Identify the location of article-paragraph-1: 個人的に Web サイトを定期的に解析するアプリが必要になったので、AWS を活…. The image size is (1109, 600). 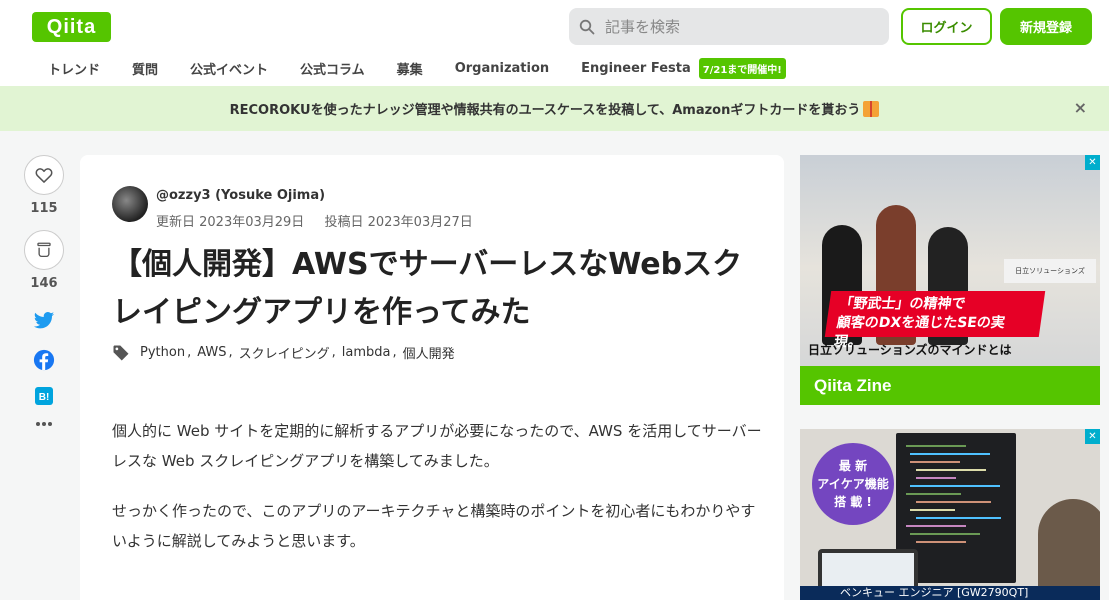
(437, 446).